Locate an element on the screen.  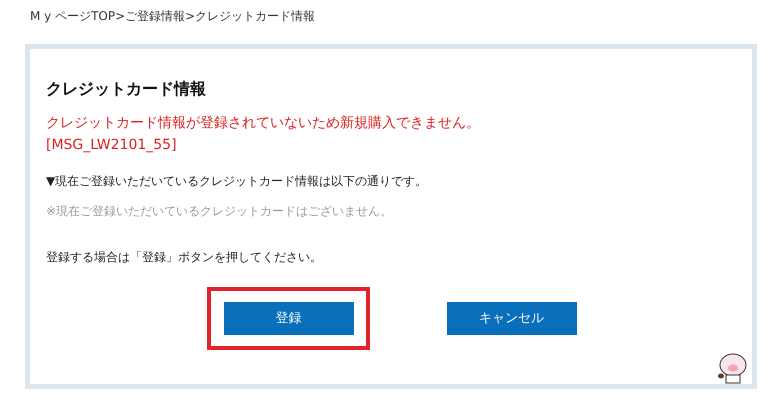
breadcrumb-item: クレジットカード情報 is located at coordinates (255, 16).